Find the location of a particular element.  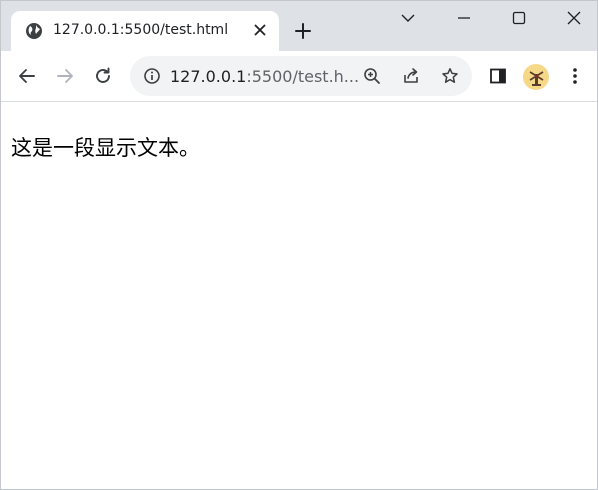

info-icon is located at coordinates (152, 76).